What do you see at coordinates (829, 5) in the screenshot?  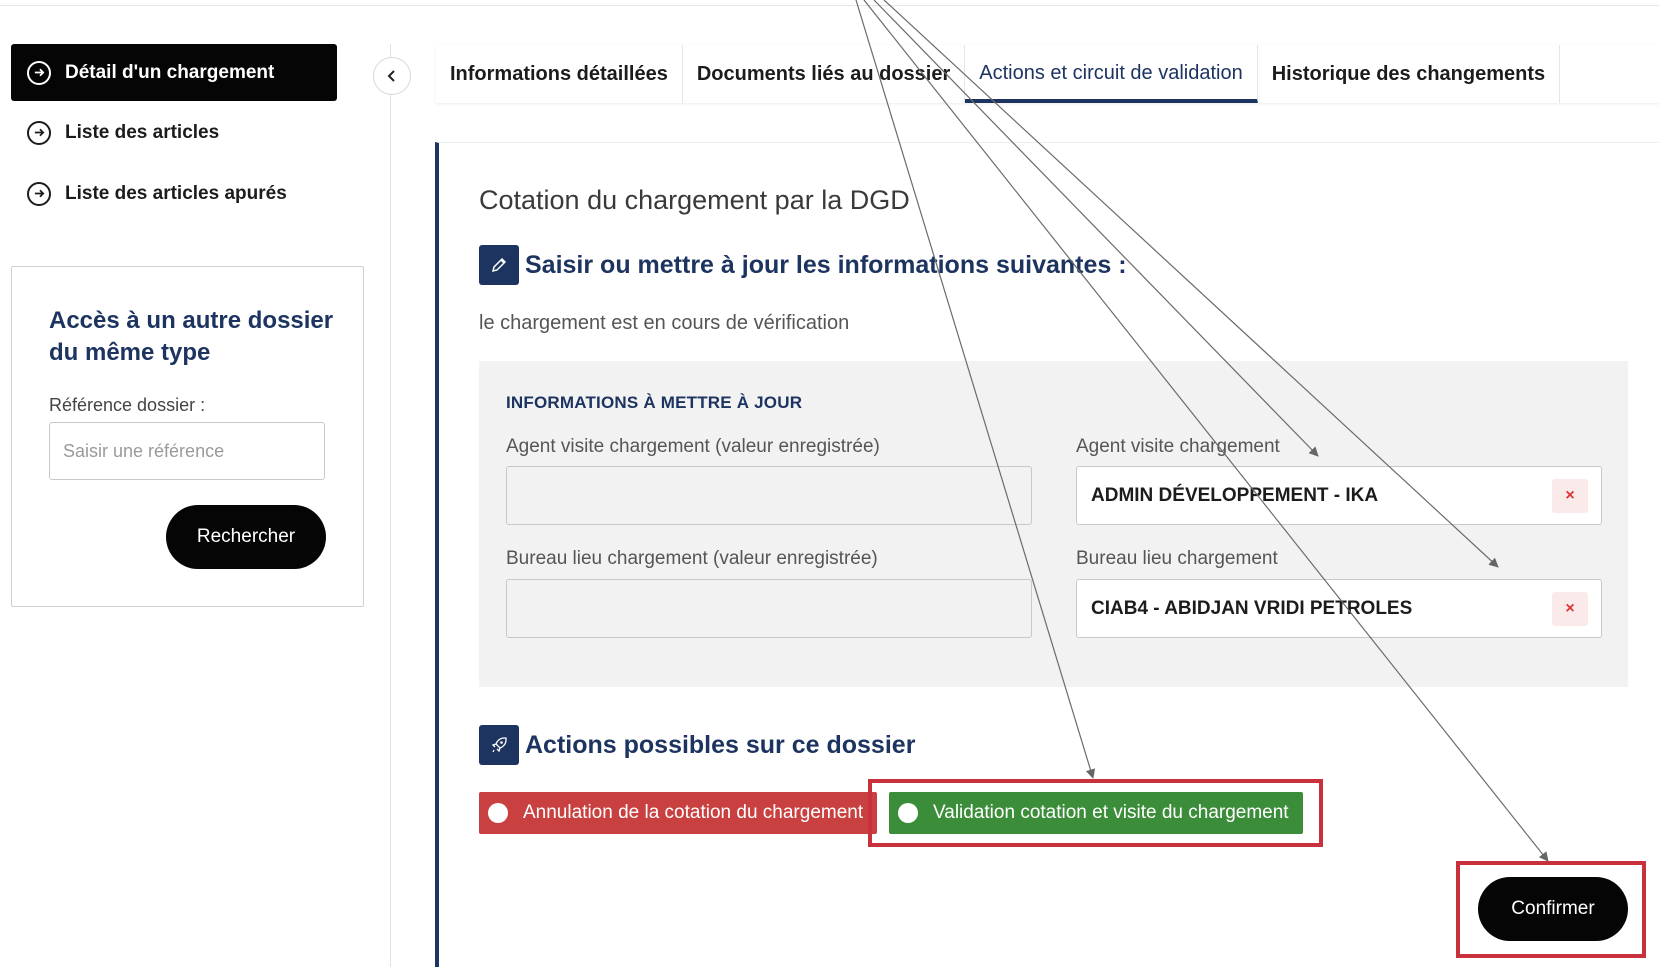 I see `top-divider` at bounding box center [829, 5].